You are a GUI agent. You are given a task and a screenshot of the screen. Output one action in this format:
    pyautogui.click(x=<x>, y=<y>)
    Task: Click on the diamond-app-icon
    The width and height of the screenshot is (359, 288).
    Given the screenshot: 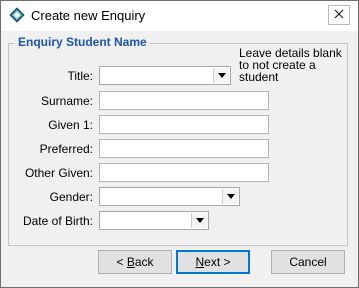 What is the action you would take?
    pyautogui.click(x=17, y=15)
    